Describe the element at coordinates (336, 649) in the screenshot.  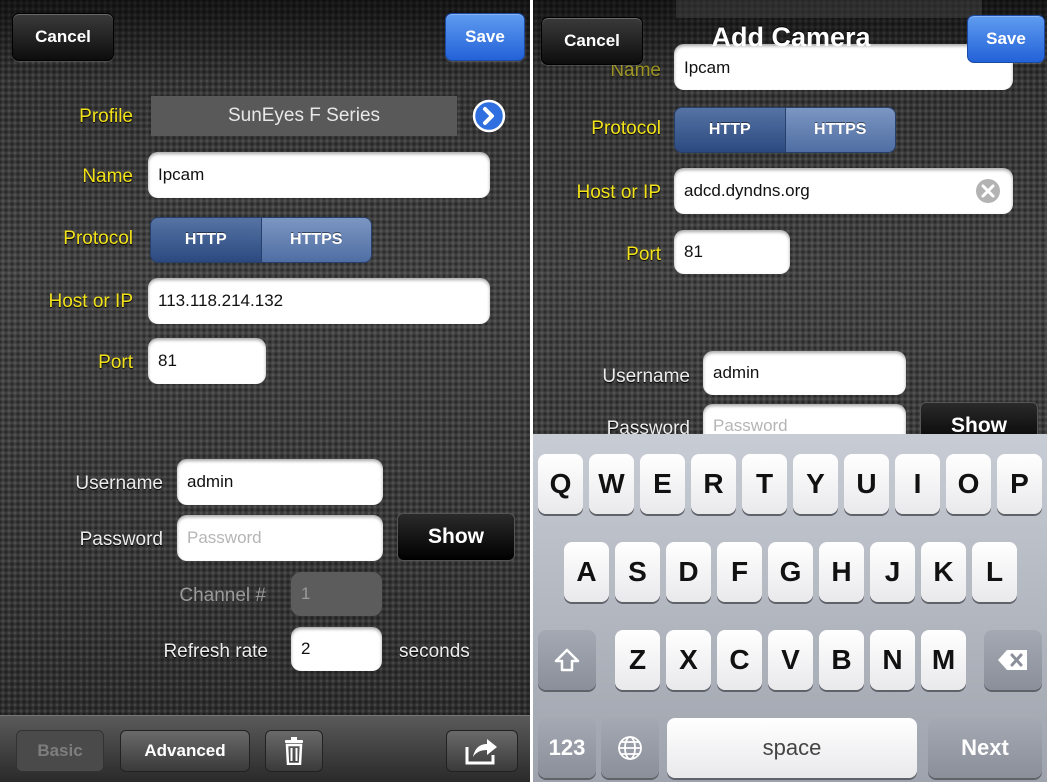
I see `refresh-rate-field: 2` at that location.